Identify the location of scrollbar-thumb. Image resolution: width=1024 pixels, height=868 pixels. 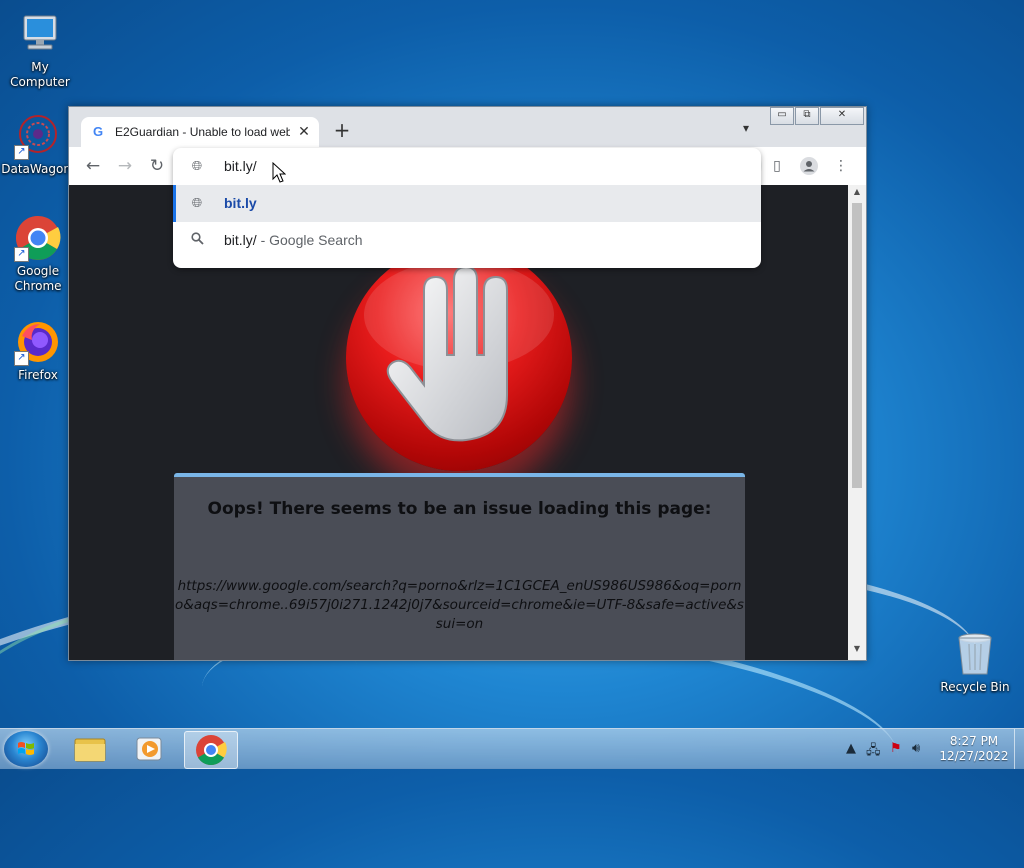
(857, 345).